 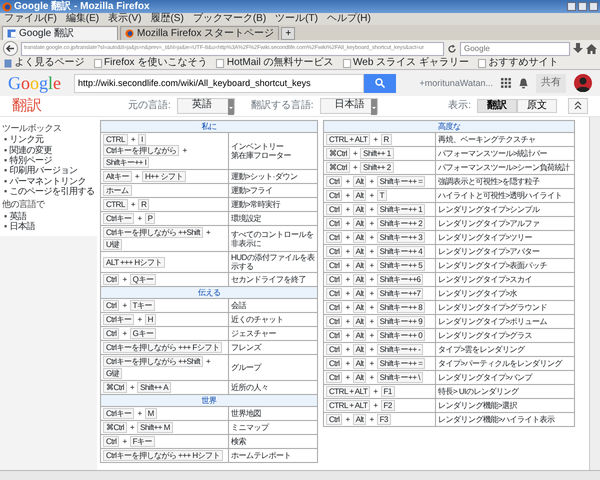 What do you see at coordinates (261, 455) in the screenshot?
I see `action-text: ホームテレポート` at bounding box center [261, 455].